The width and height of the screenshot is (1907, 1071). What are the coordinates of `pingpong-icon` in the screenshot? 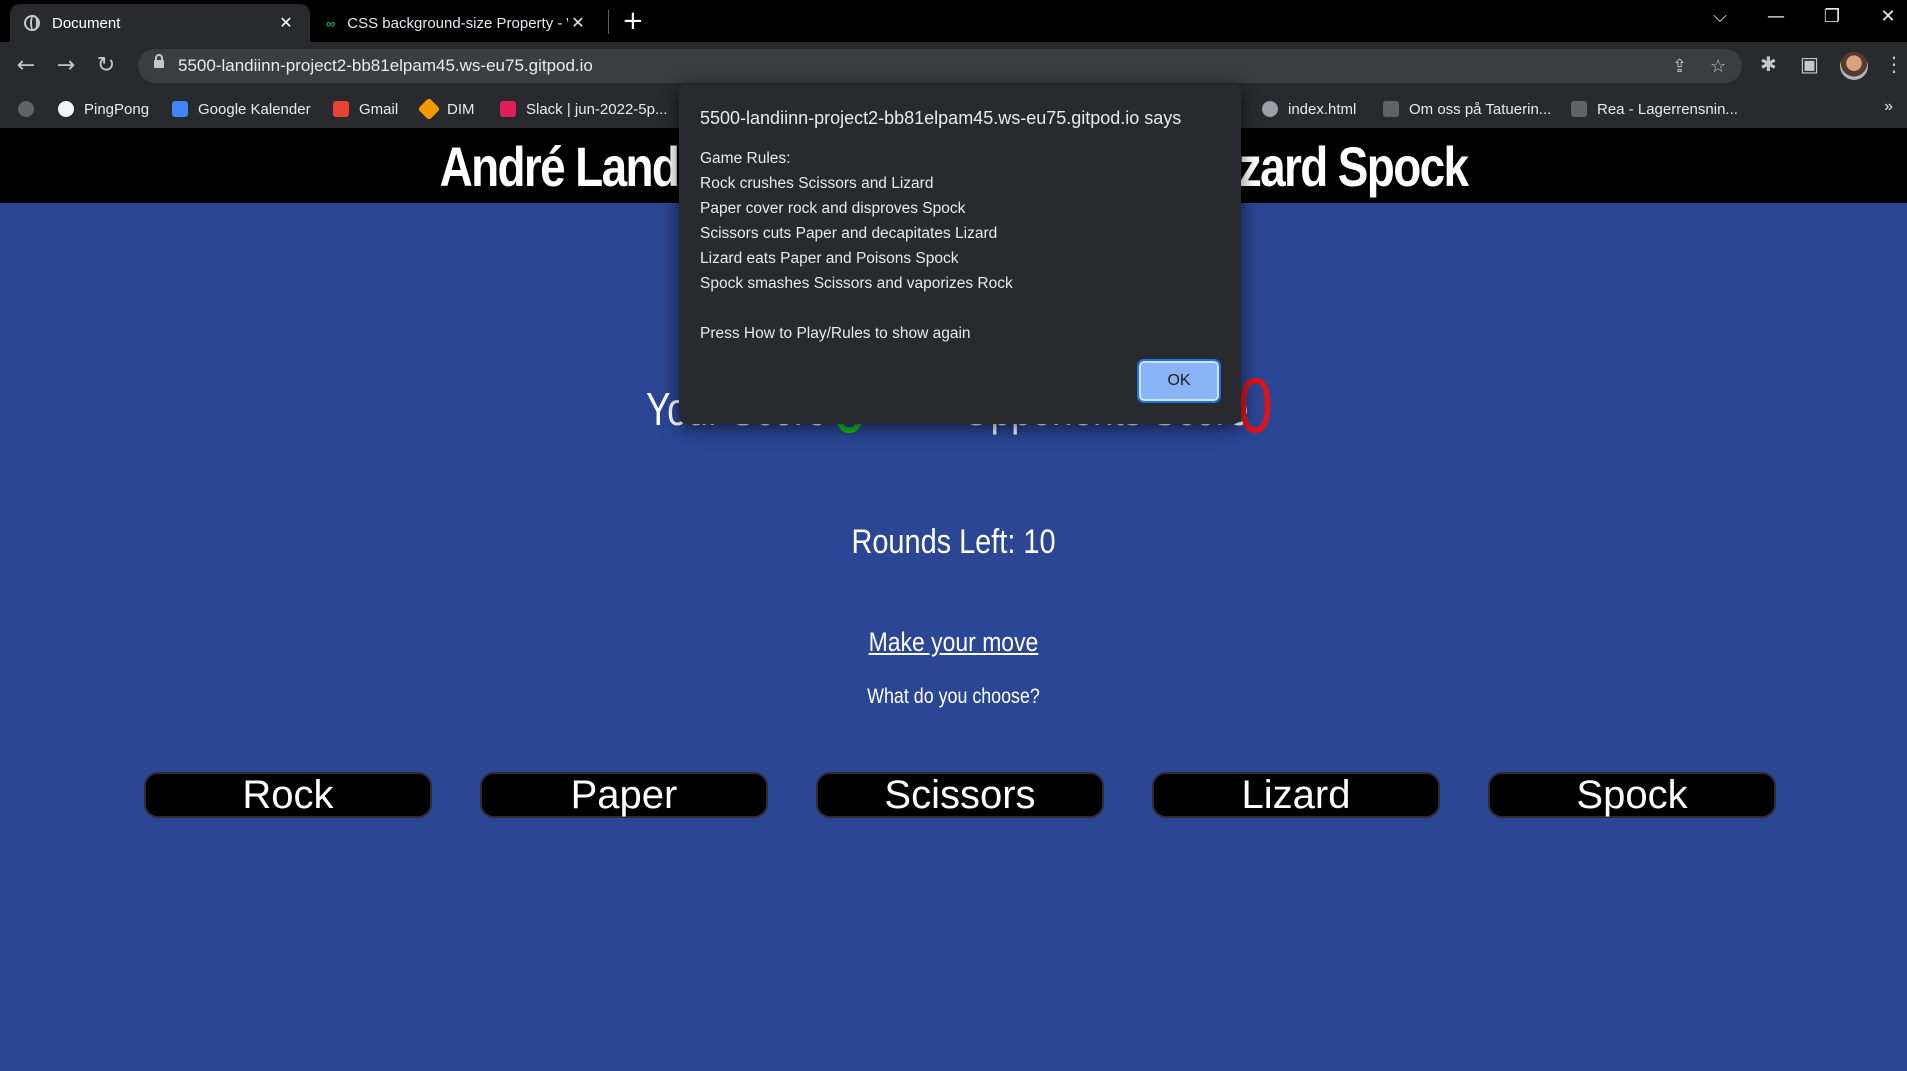 It's located at (66, 109).